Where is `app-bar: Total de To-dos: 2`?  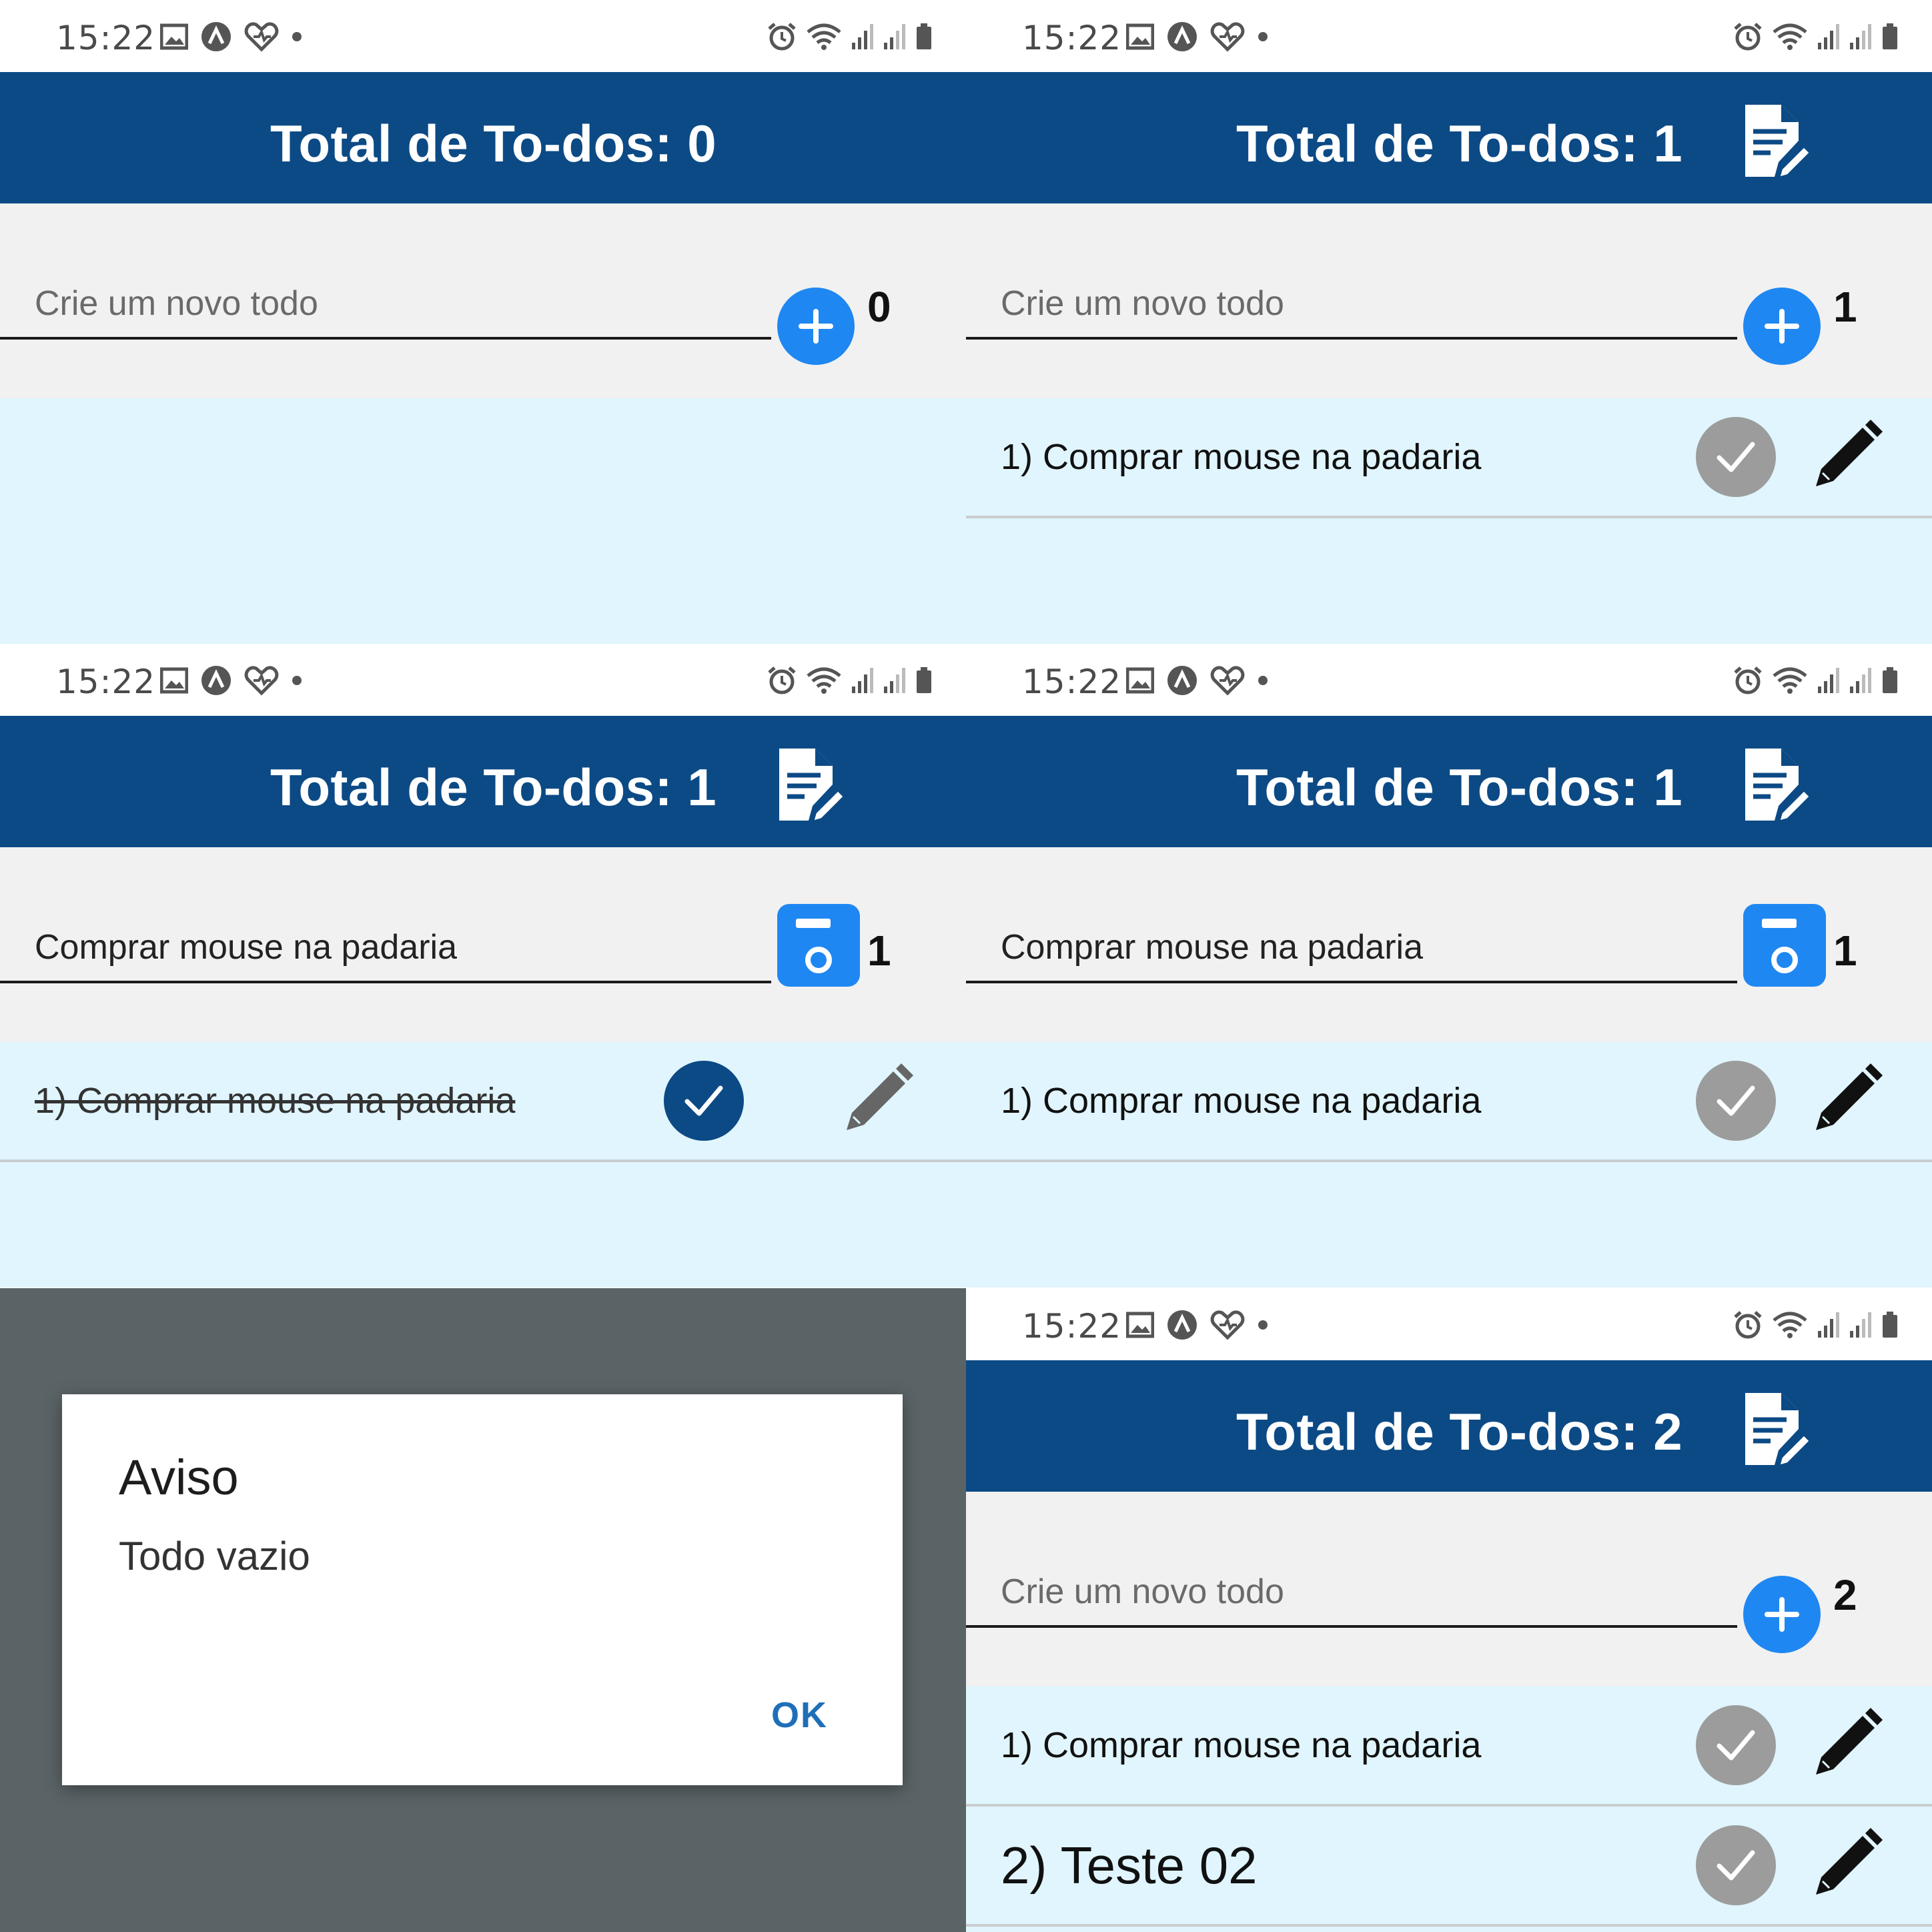
app-bar: Total de To-dos: 2 is located at coordinates (1449, 1426).